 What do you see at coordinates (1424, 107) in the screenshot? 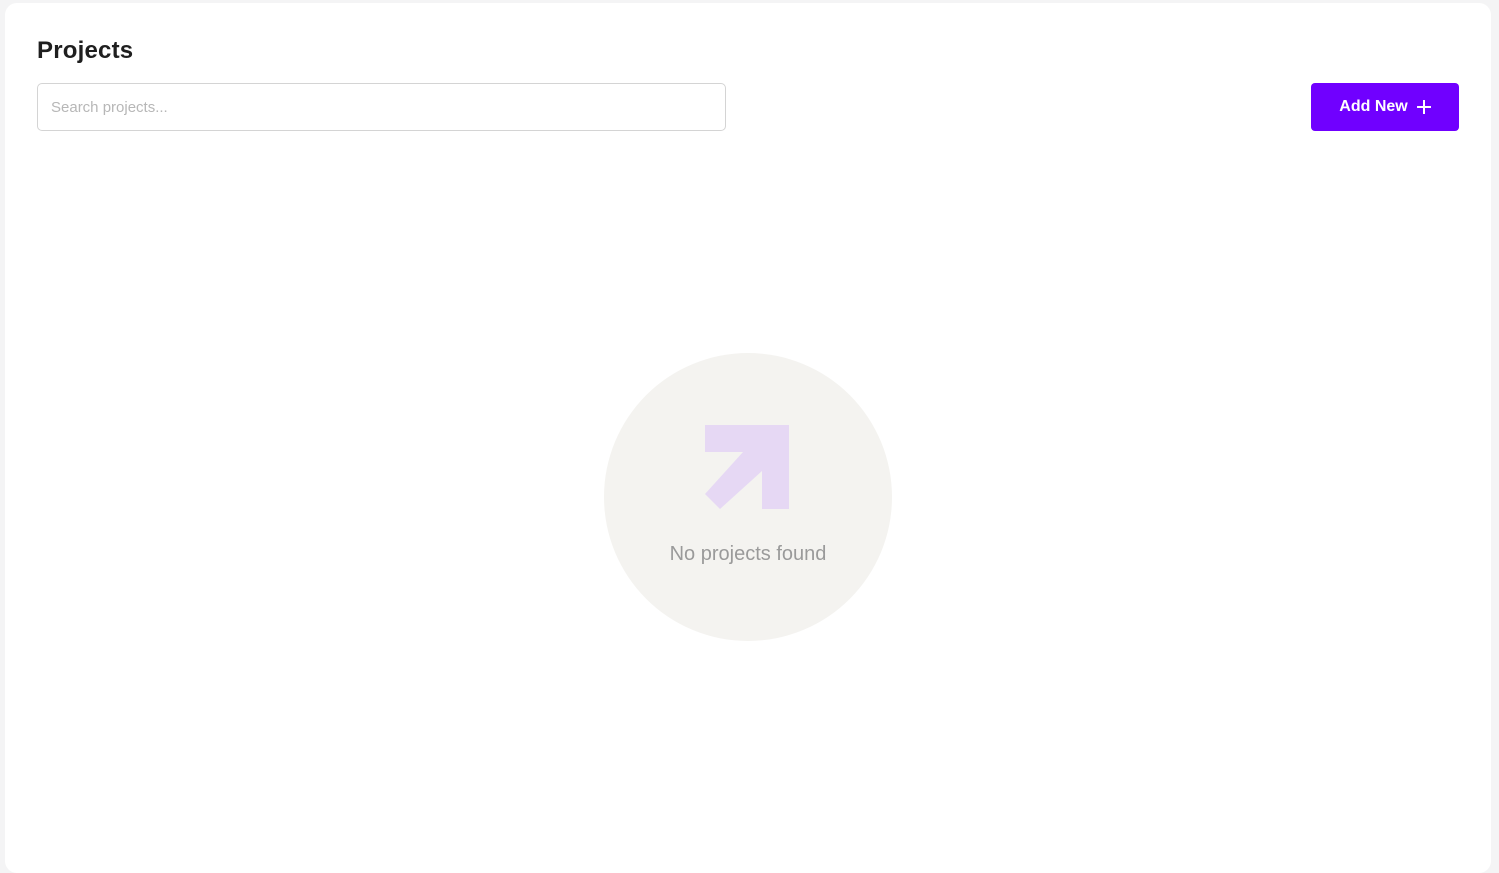
I see `plus-icon` at bounding box center [1424, 107].